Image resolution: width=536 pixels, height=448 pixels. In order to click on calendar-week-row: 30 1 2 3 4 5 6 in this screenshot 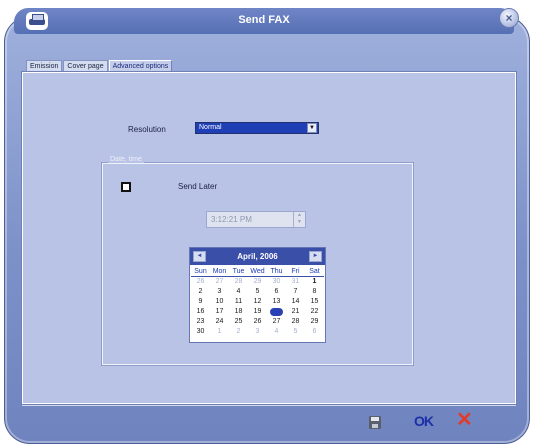, I will do `click(257, 332)`.